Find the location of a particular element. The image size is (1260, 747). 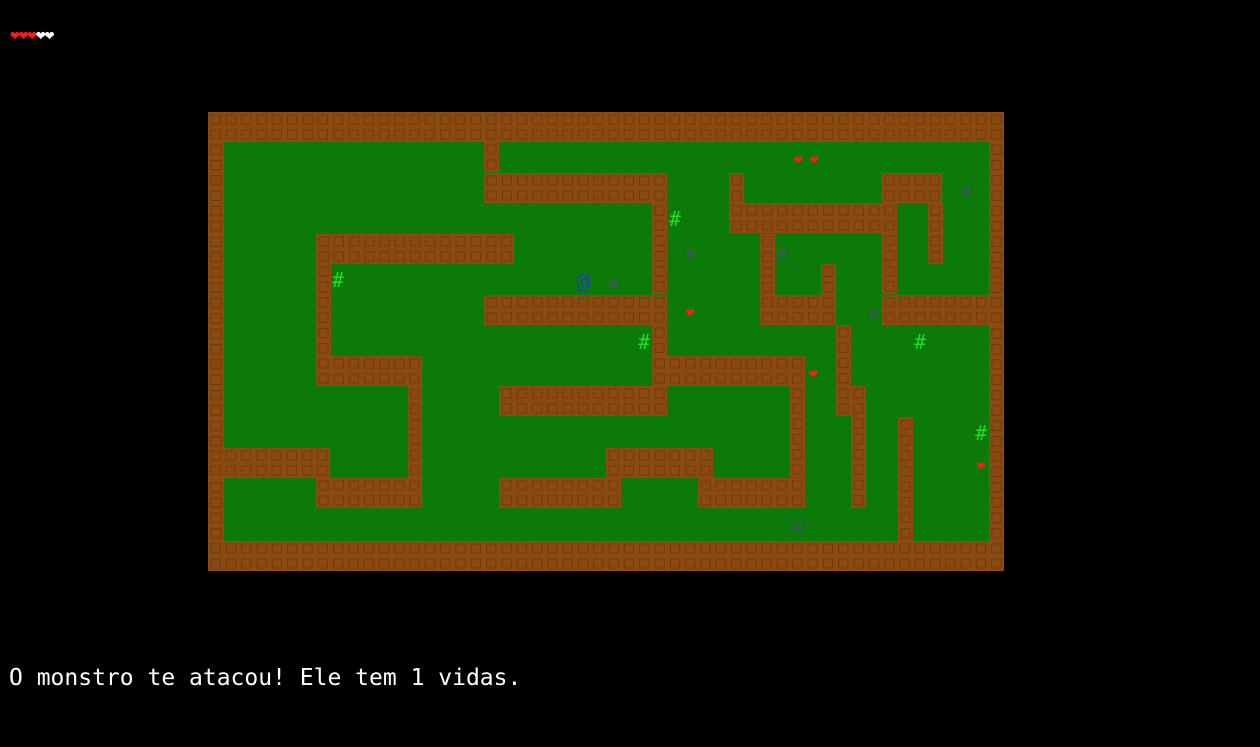

health-bar: ❤❤❤❤❤ is located at coordinates (32, 35).